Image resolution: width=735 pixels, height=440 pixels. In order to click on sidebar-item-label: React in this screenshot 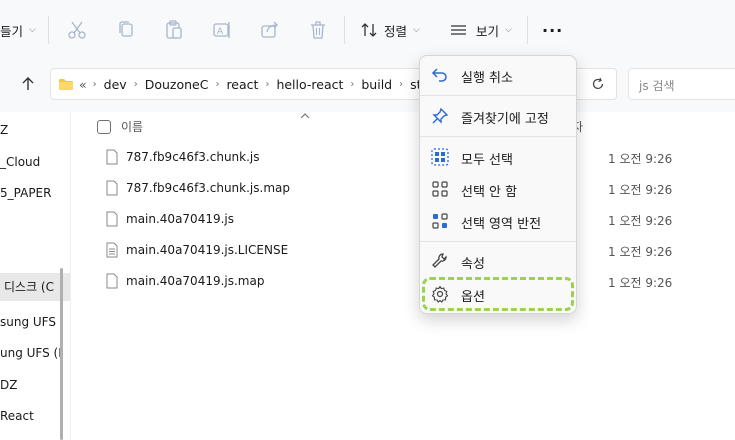, I will do `click(17, 416)`.